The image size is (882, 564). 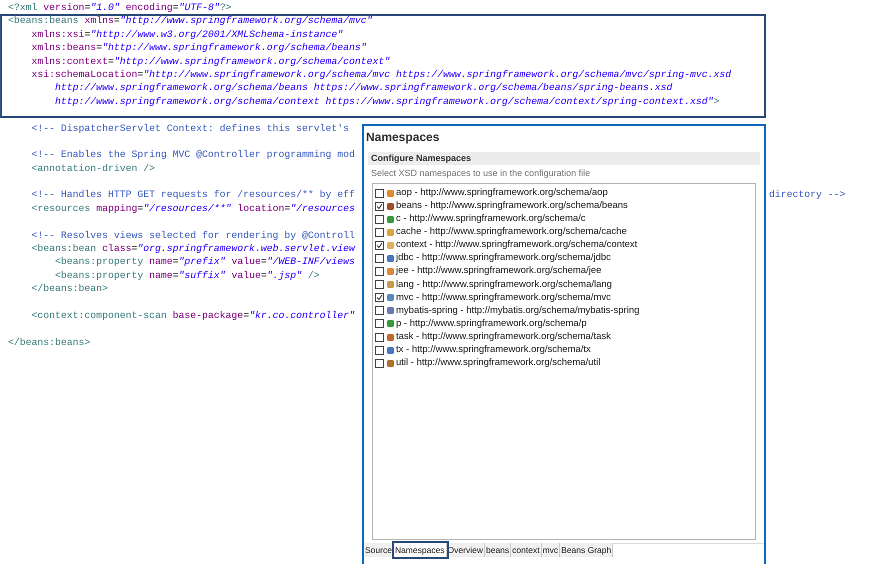 I want to click on xml-tag: </beans:beans>, so click(x=49, y=343).